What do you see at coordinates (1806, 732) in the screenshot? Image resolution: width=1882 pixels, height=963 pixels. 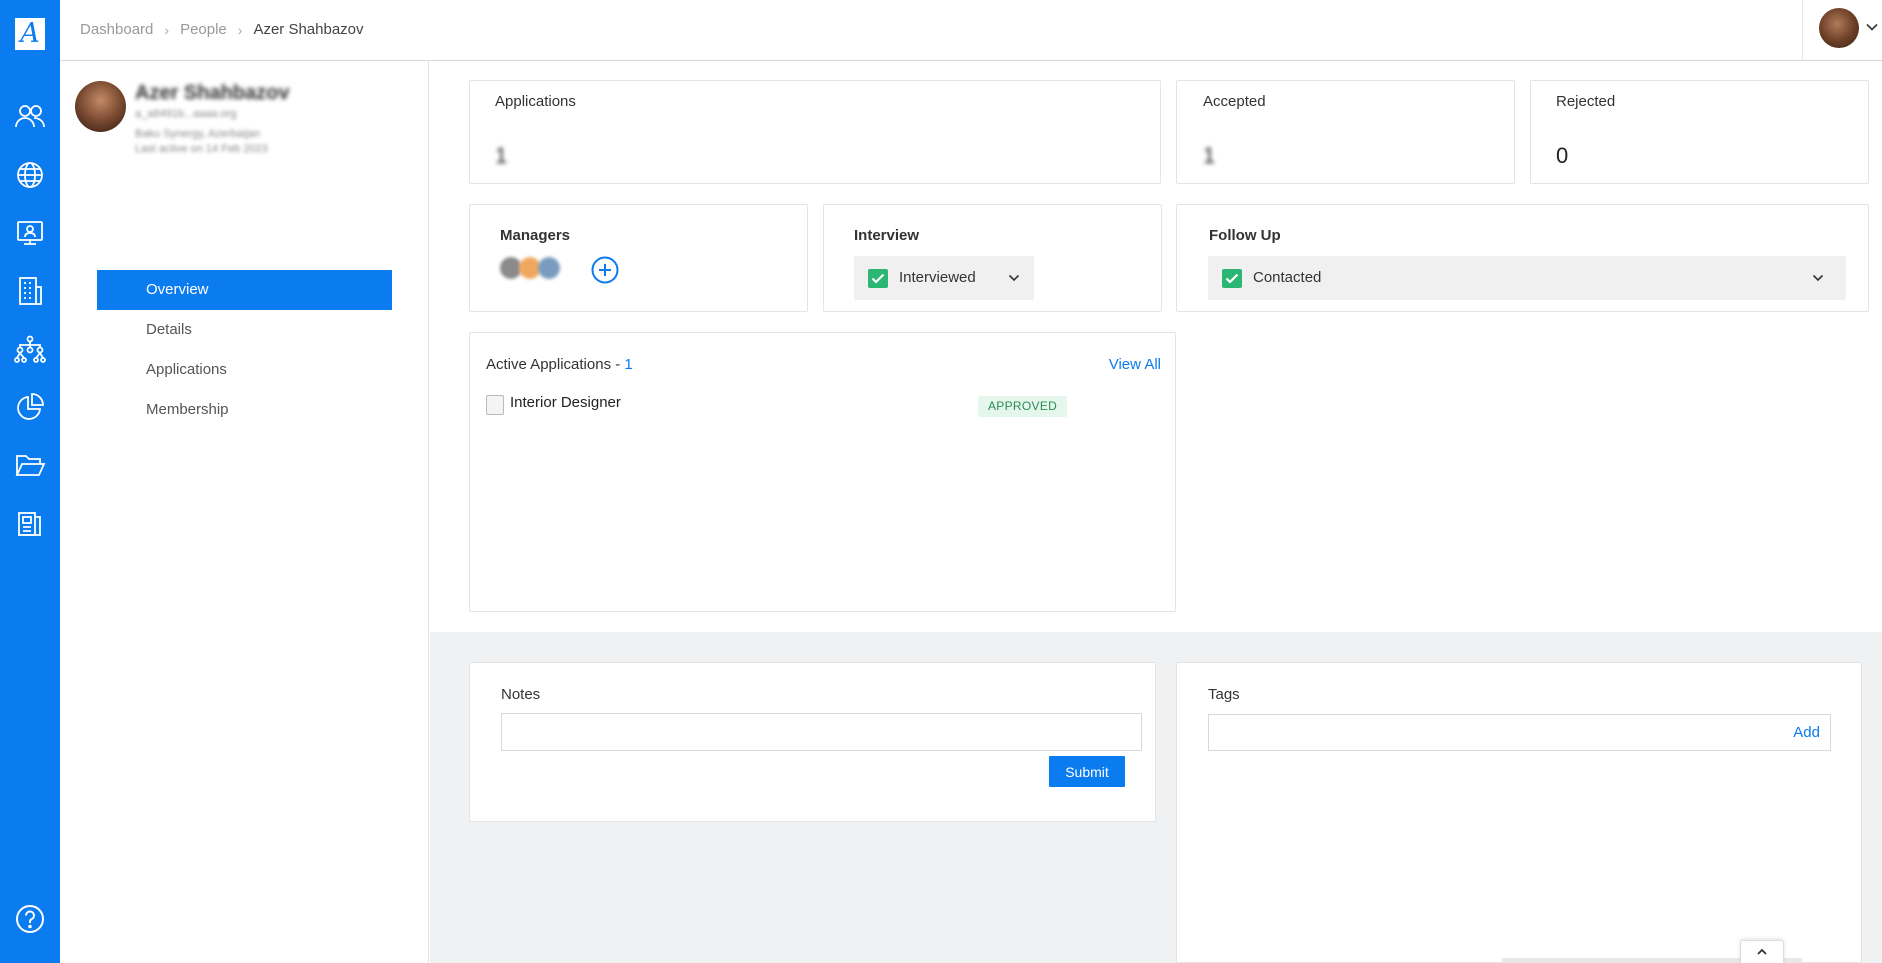 I see `add-tag-link: Add` at bounding box center [1806, 732].